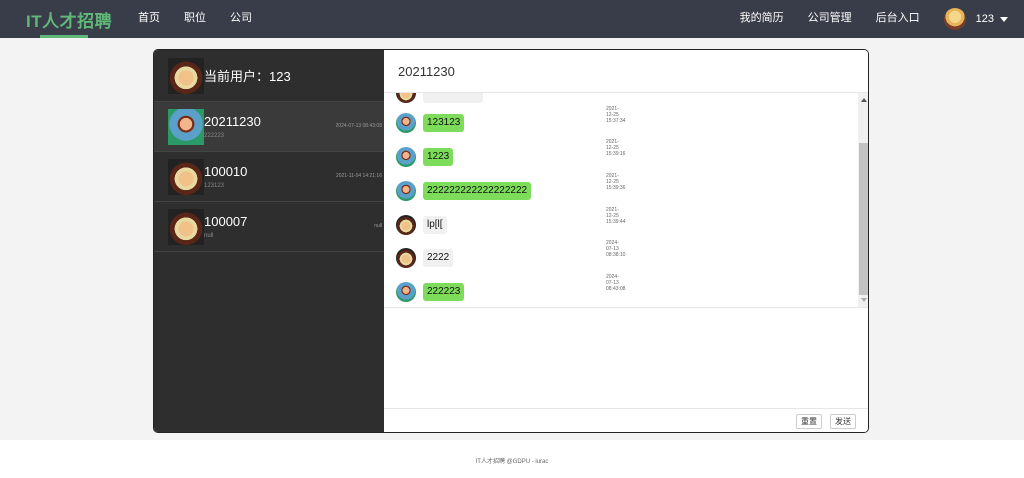 The image size is (1024, 478). Describe the element at coordinates (64, 36) in the screenshot. I see `brand-active-indicator` at that location.